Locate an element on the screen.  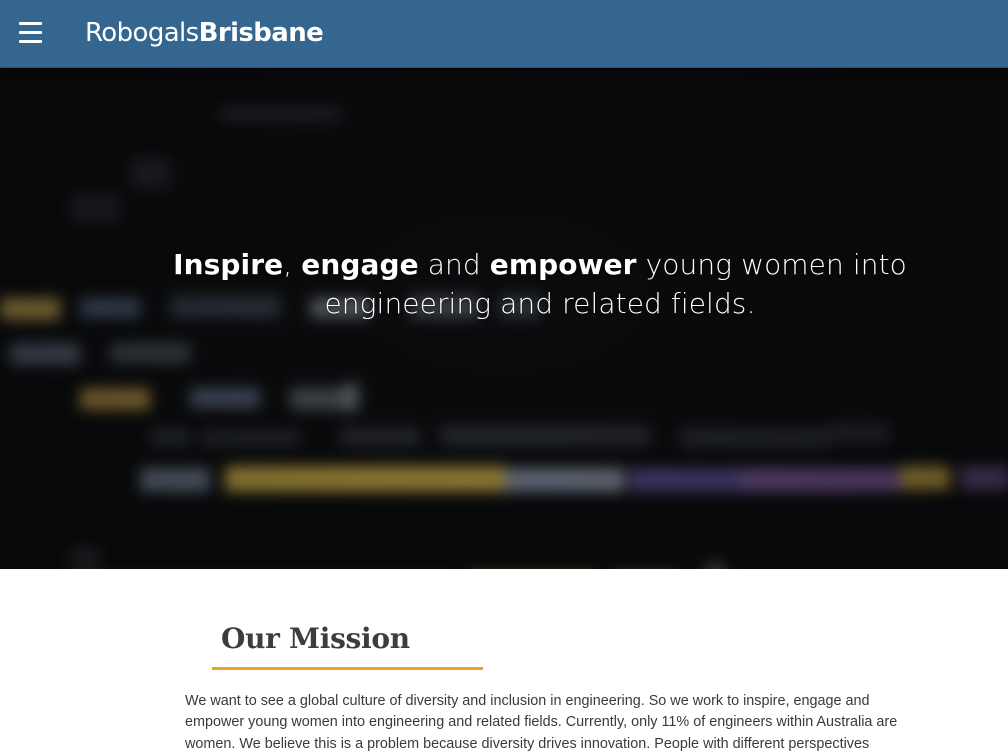
hero-text-segment: , is located at coordinates (292, 264).